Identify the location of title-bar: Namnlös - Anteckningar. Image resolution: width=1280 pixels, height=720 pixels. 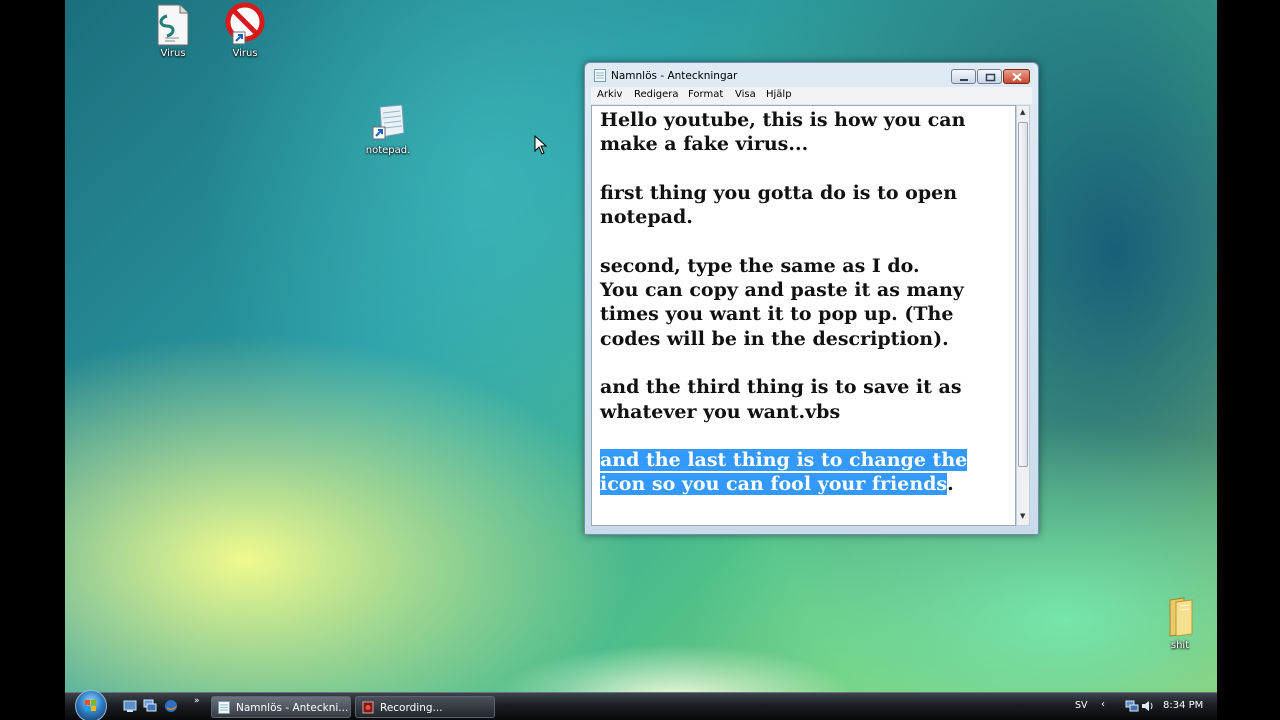
(811, 75).